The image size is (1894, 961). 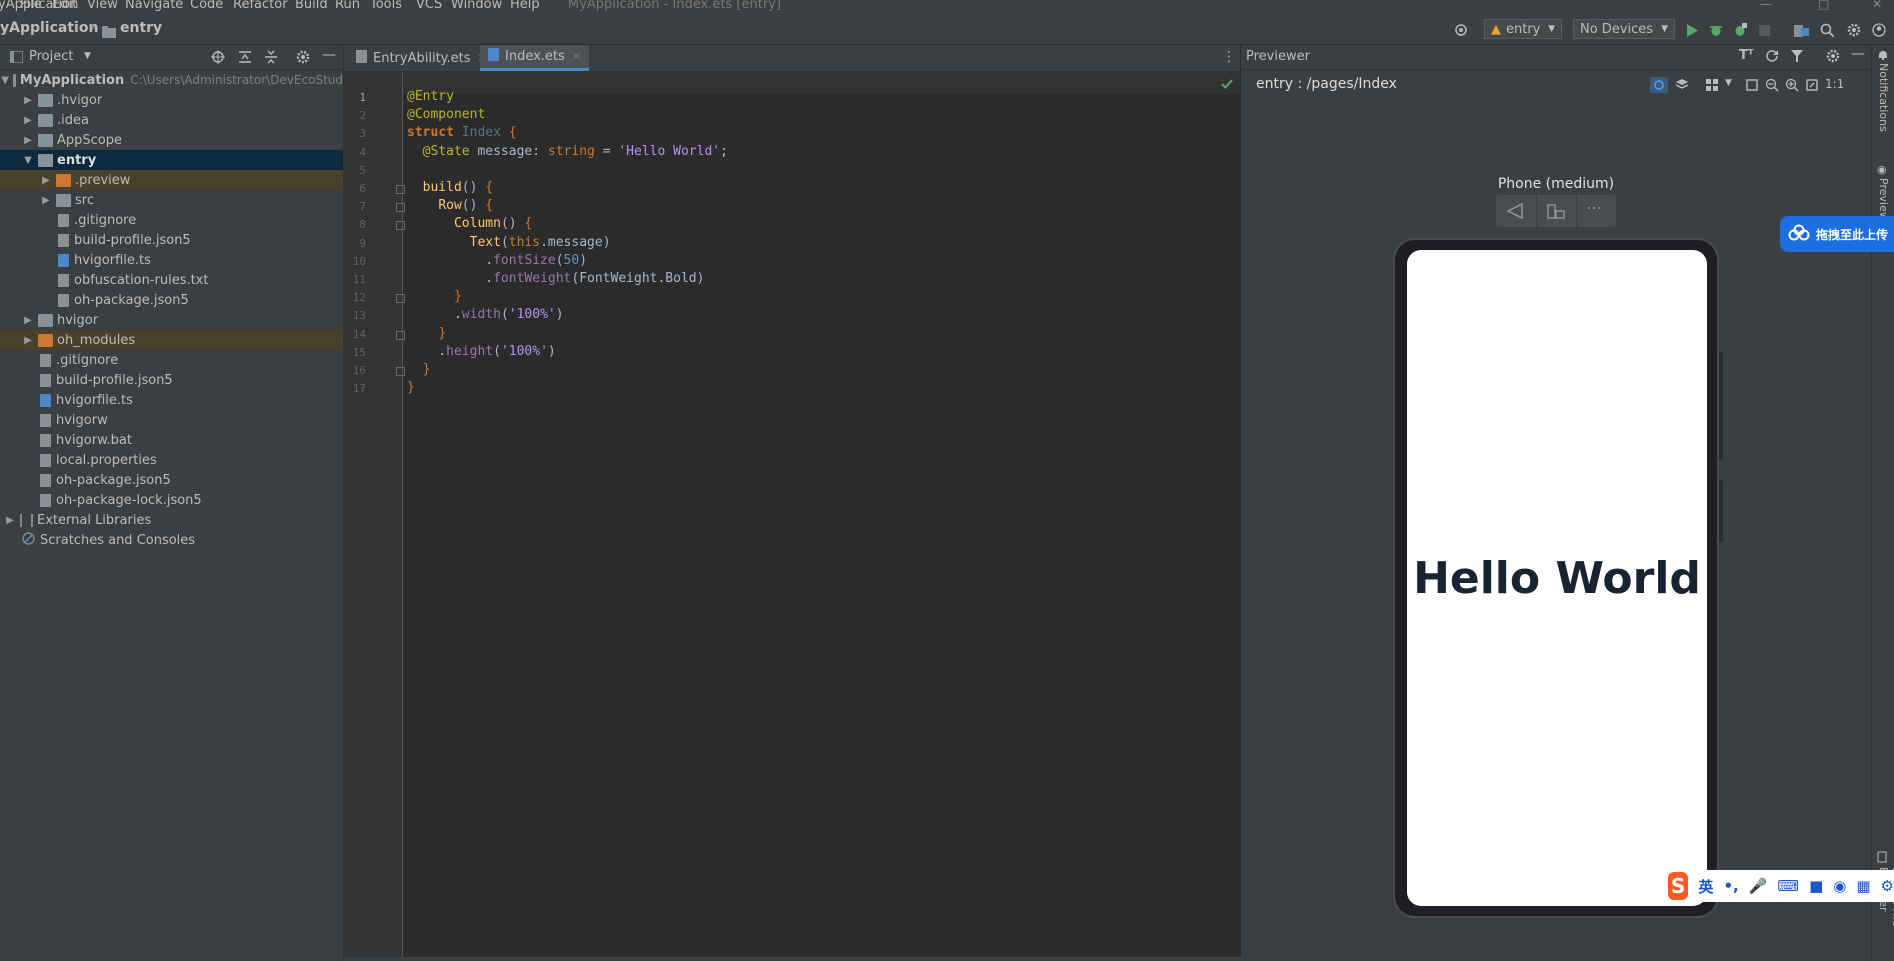 What do you see at coordinates (481, 351) in the screenshot?
I see `code-line: .height('100%')` at bounding box center [481, 351].